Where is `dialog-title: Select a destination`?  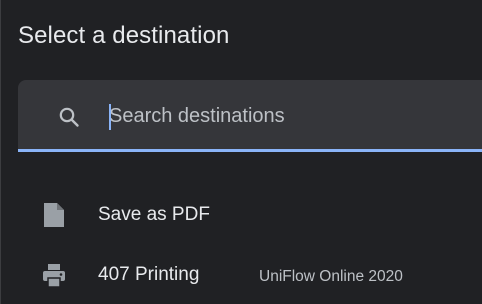
dialog-title: Select a destination is located at coordinates (124, 35).